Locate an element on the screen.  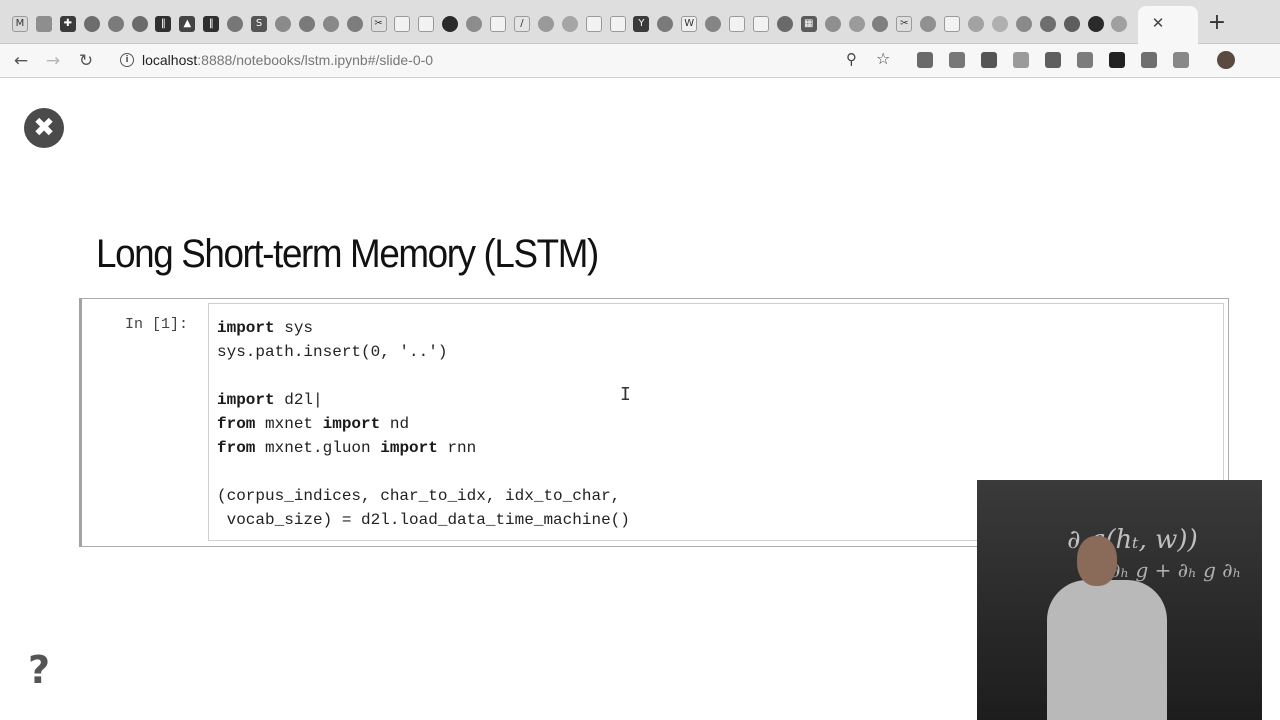
code-token: d2l| is located at coordinates (298, 400).